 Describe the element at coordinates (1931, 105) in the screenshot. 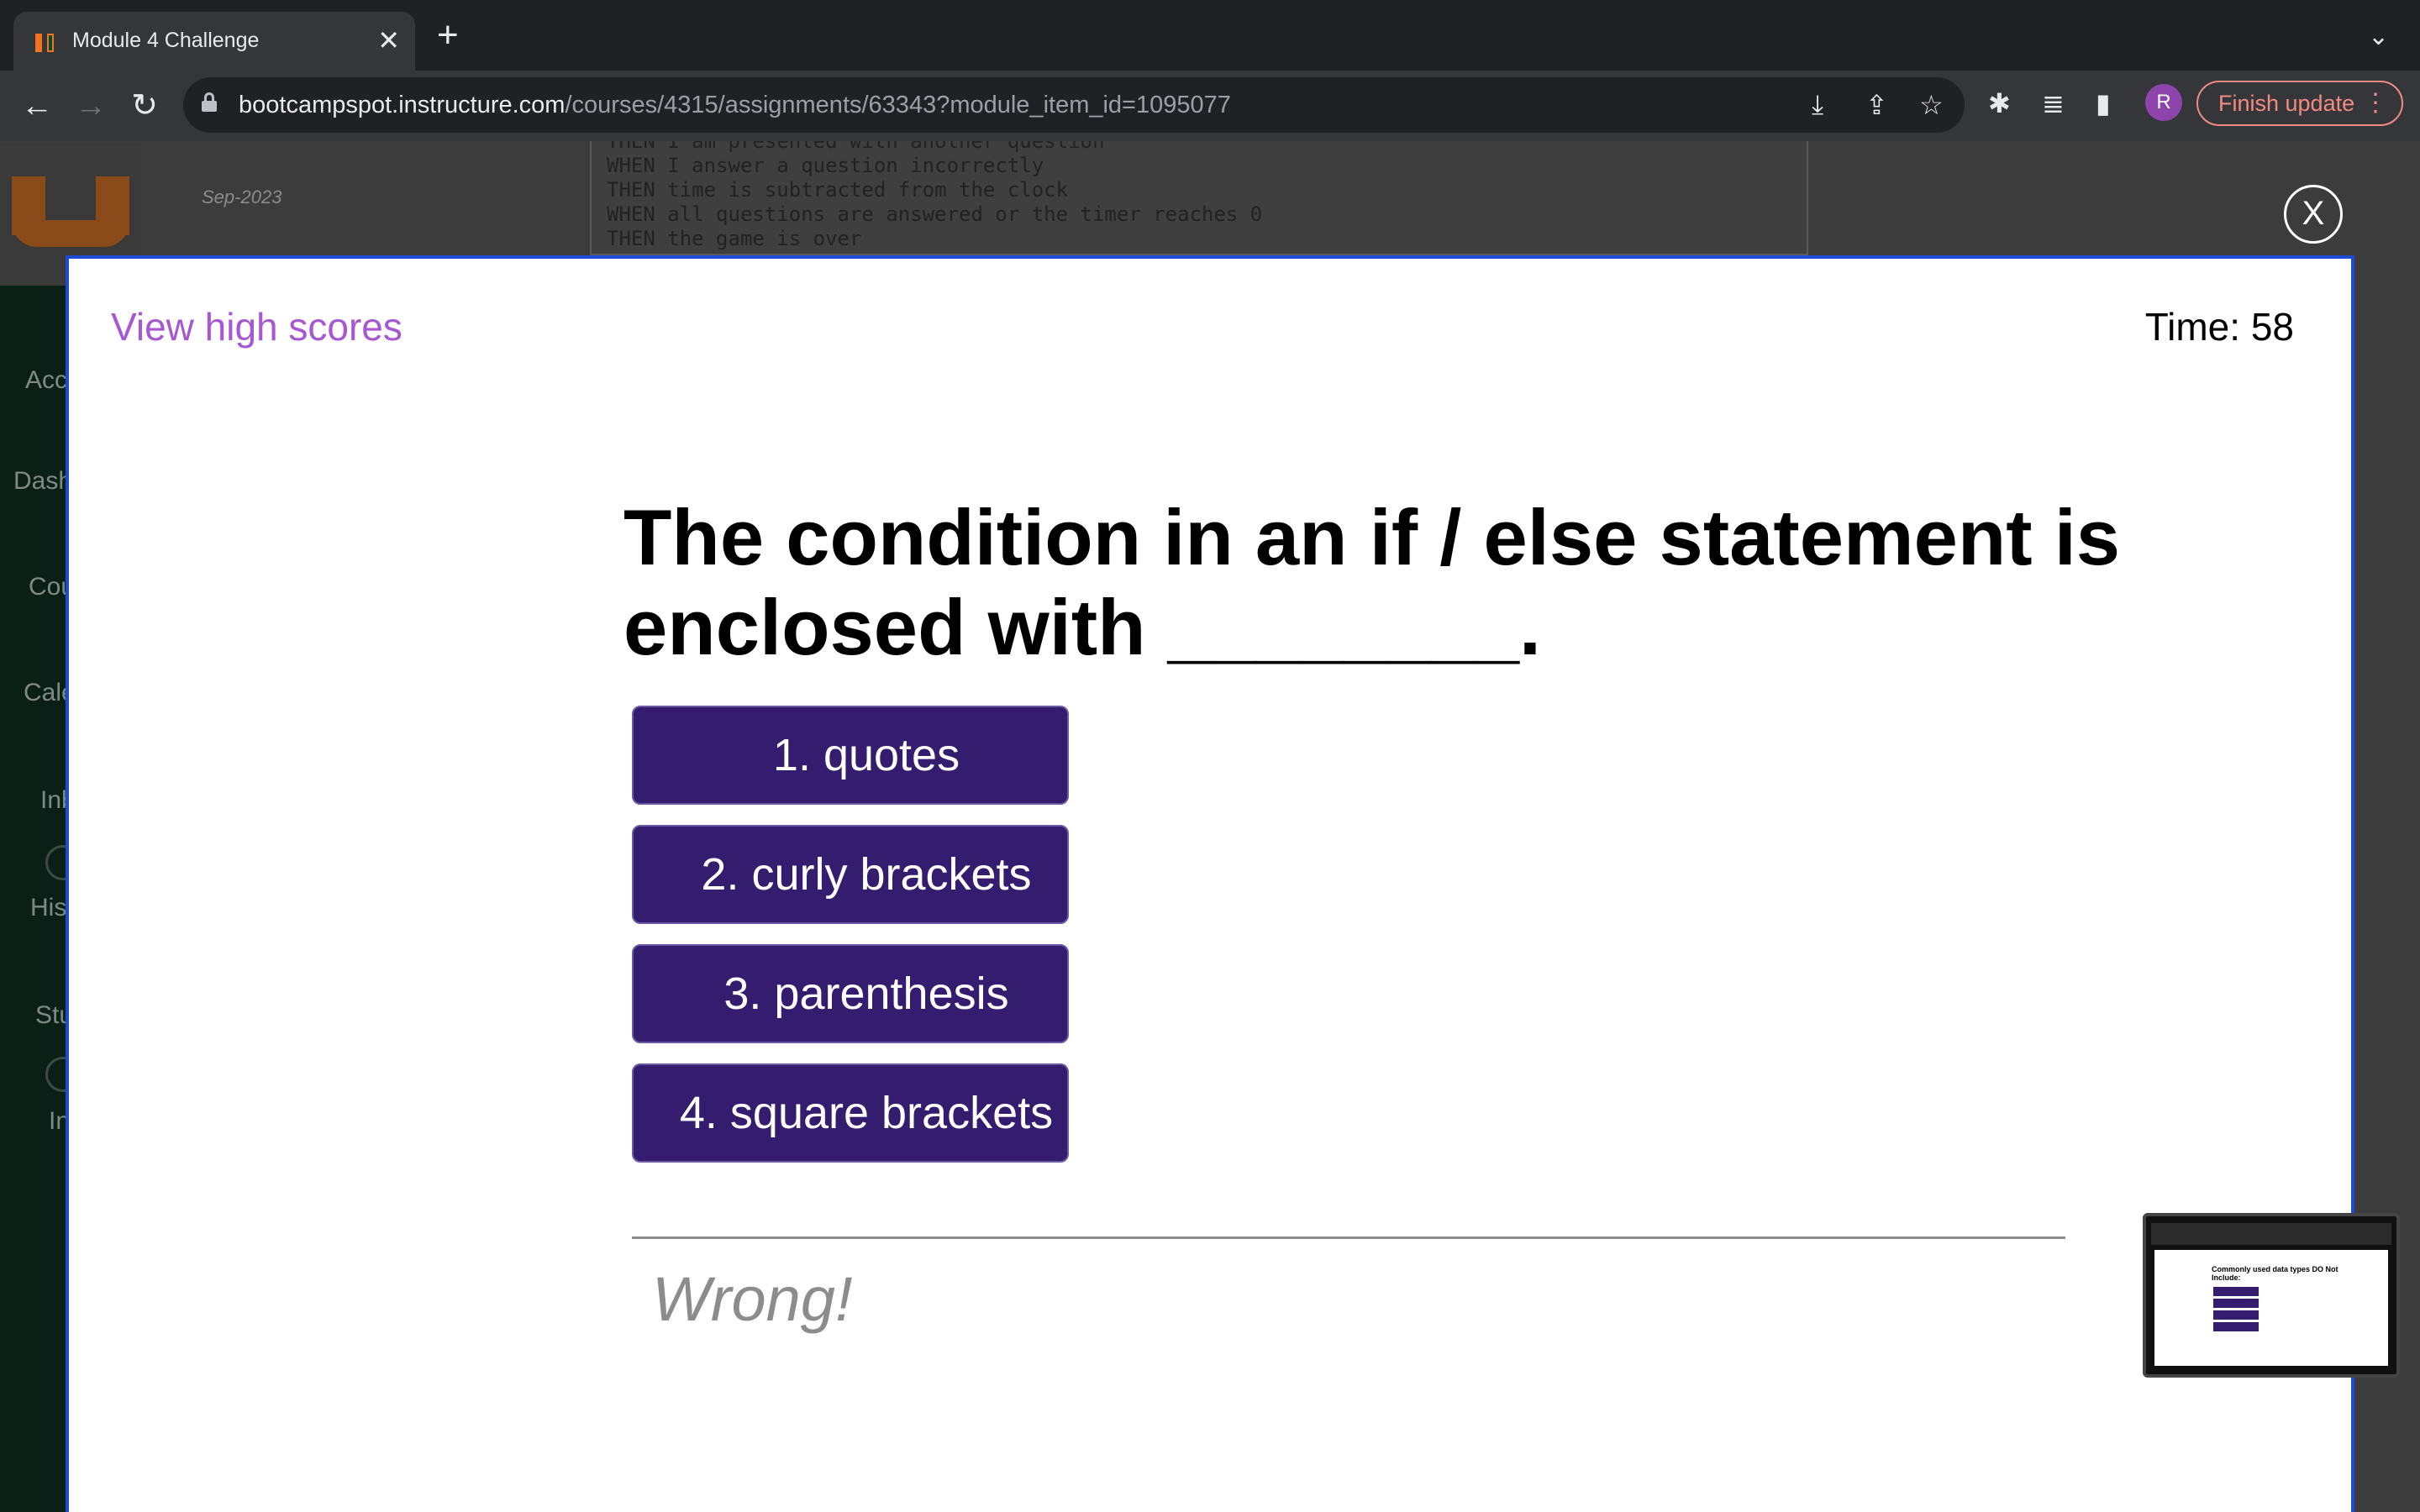

I see `bookmark-star-icon: ☆` at that location.